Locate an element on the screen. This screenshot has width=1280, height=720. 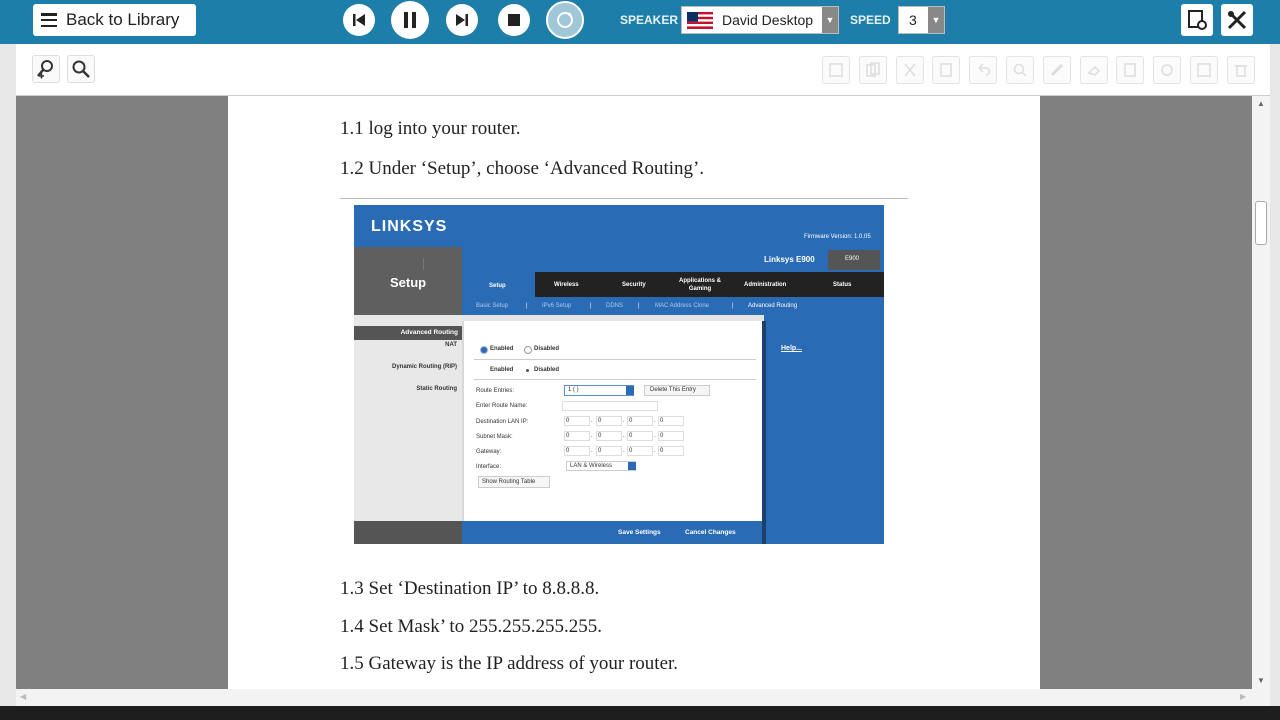
zoom-out-icon is located at coordinates (81, 69).